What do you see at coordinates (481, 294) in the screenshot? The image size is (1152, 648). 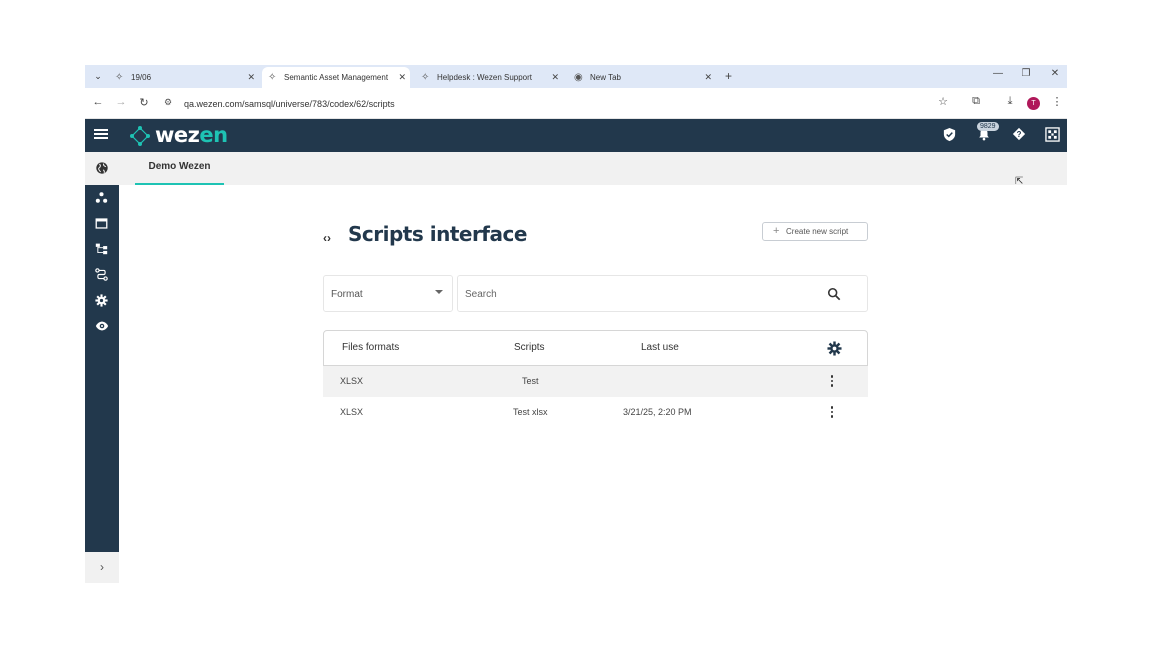 I see `search-placeholder: Search` at bounding box center [481, 294].